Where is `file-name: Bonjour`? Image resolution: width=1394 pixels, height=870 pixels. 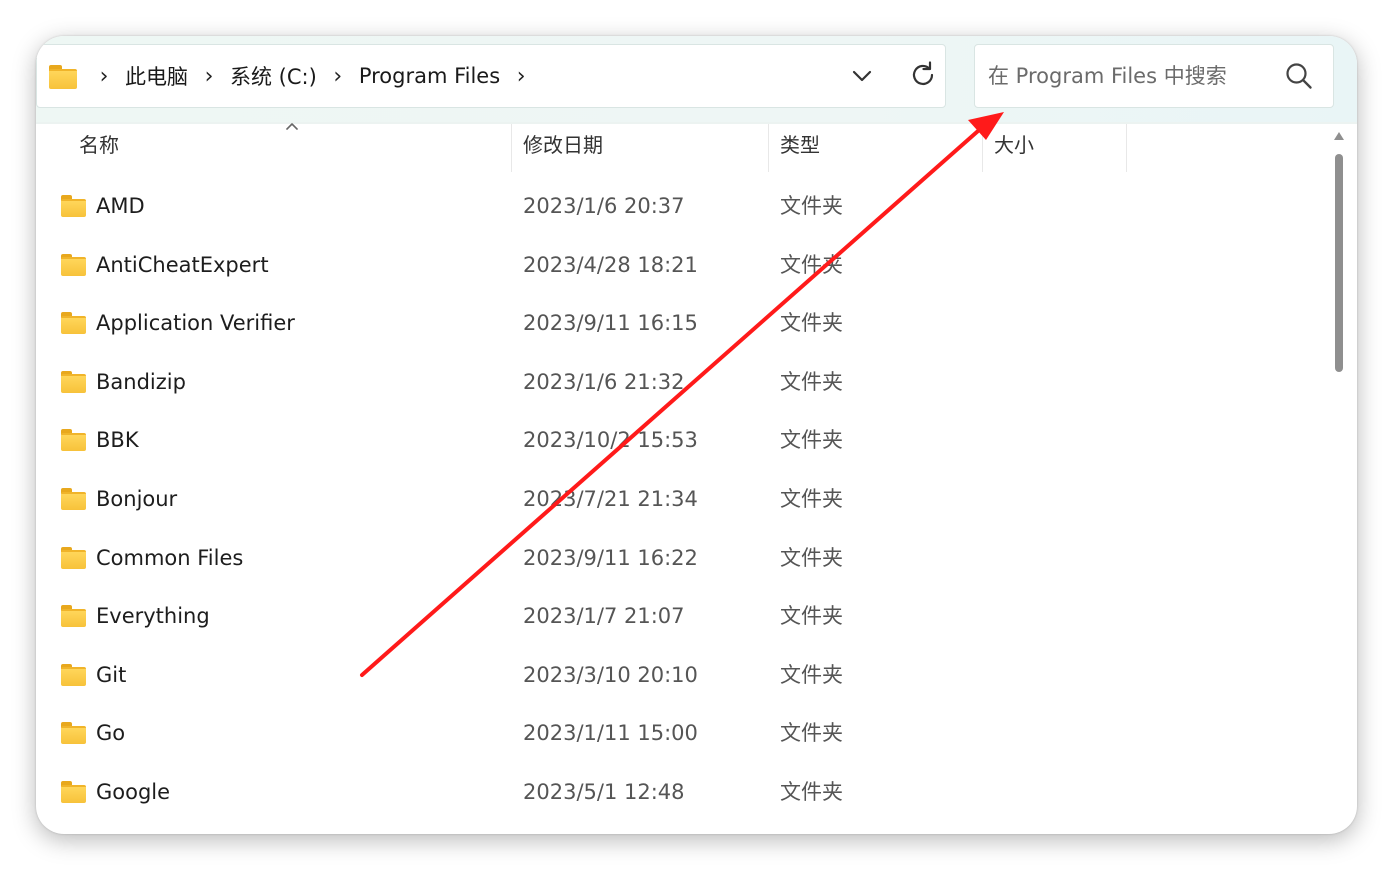 file-name: Bonjour is located at coordinates (137, 499).